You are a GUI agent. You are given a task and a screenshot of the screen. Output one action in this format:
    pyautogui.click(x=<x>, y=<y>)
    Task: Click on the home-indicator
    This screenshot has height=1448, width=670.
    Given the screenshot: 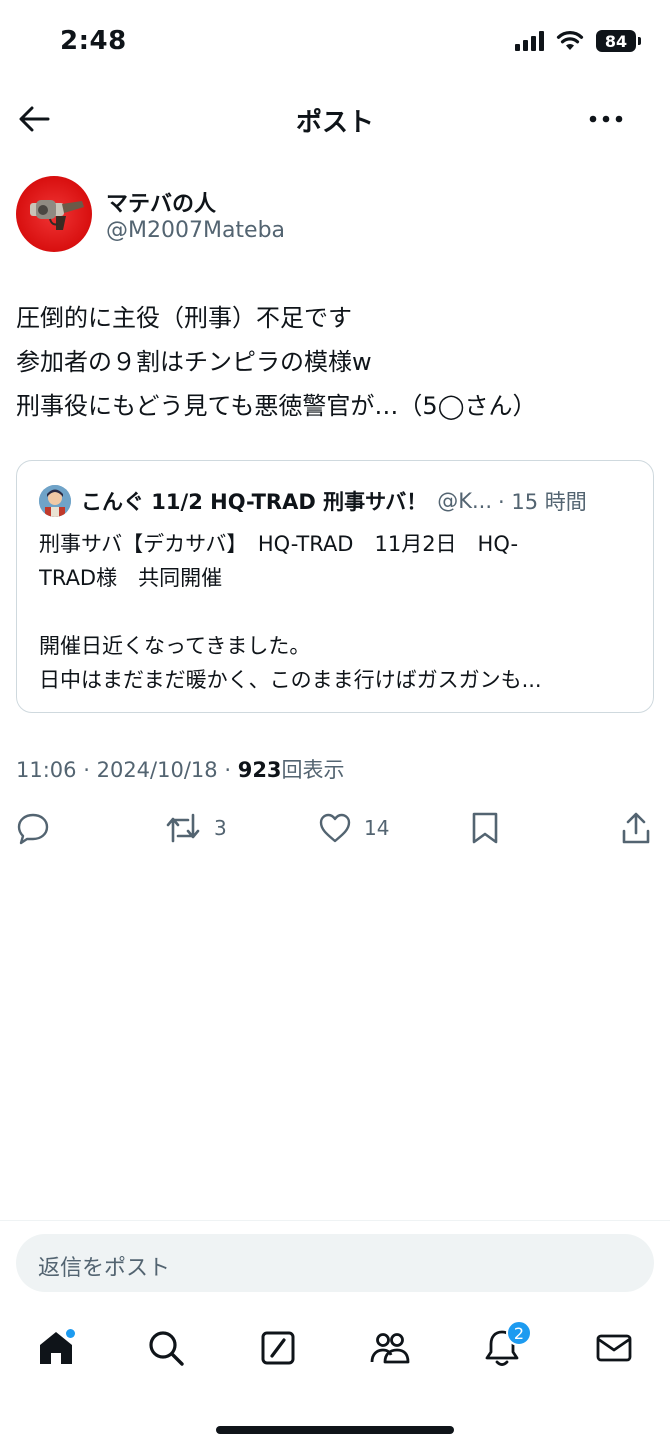 What is the action you would take?
    pyautogui.click(x=335, y=1430)
    